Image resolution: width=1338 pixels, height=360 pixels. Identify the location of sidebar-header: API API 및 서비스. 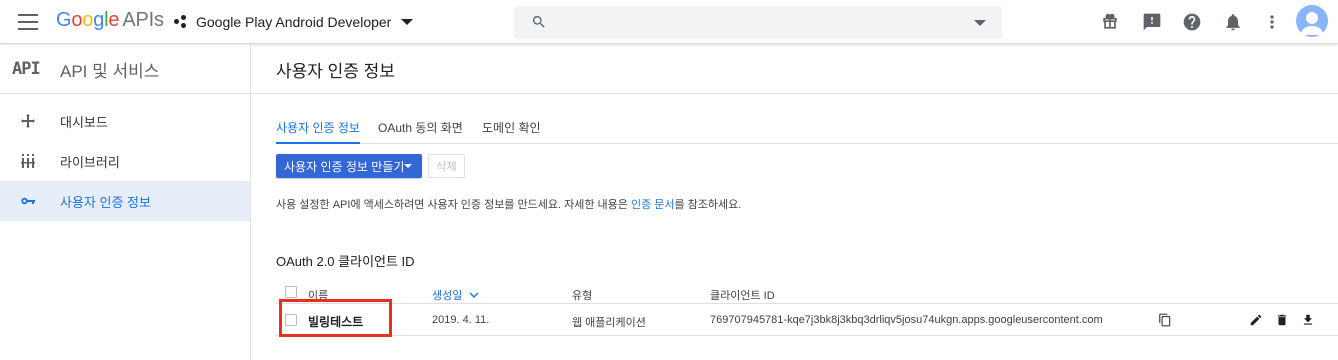
(125, 69).